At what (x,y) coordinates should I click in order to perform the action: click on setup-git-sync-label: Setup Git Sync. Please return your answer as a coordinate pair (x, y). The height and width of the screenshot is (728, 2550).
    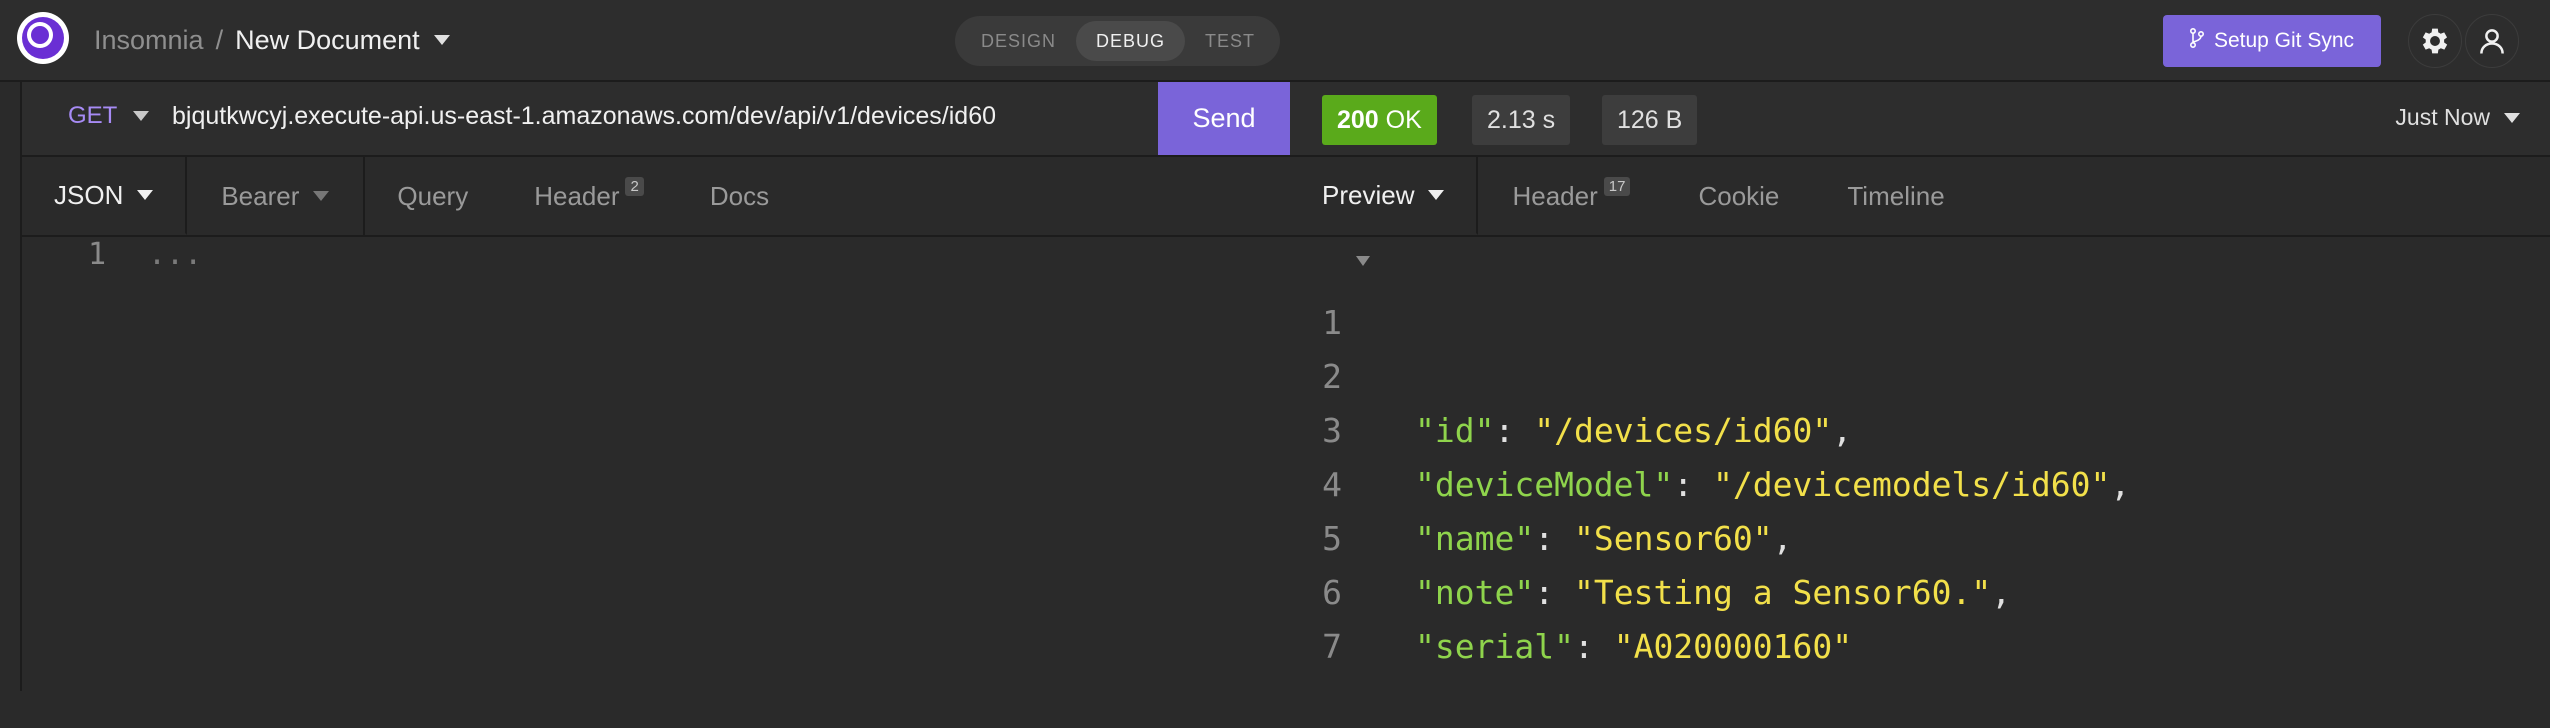
    Looking at the image, I should click on (2284, 40).